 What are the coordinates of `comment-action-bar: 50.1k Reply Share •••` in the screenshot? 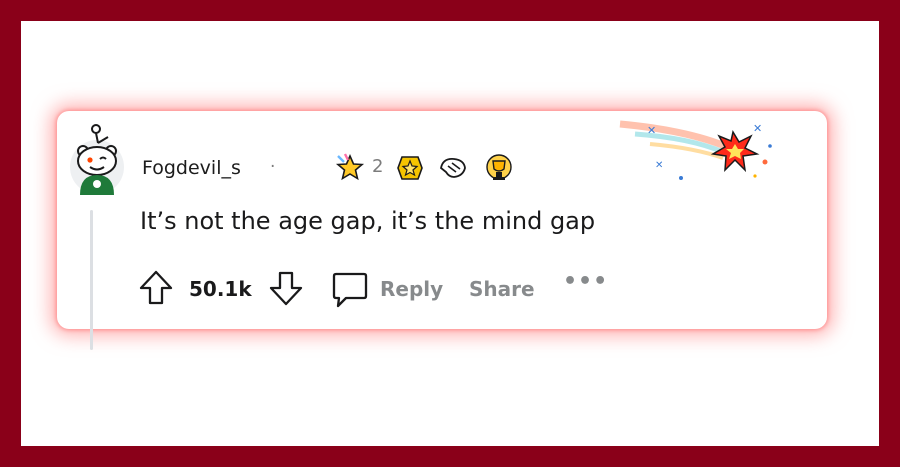 It's located at (375, 287).